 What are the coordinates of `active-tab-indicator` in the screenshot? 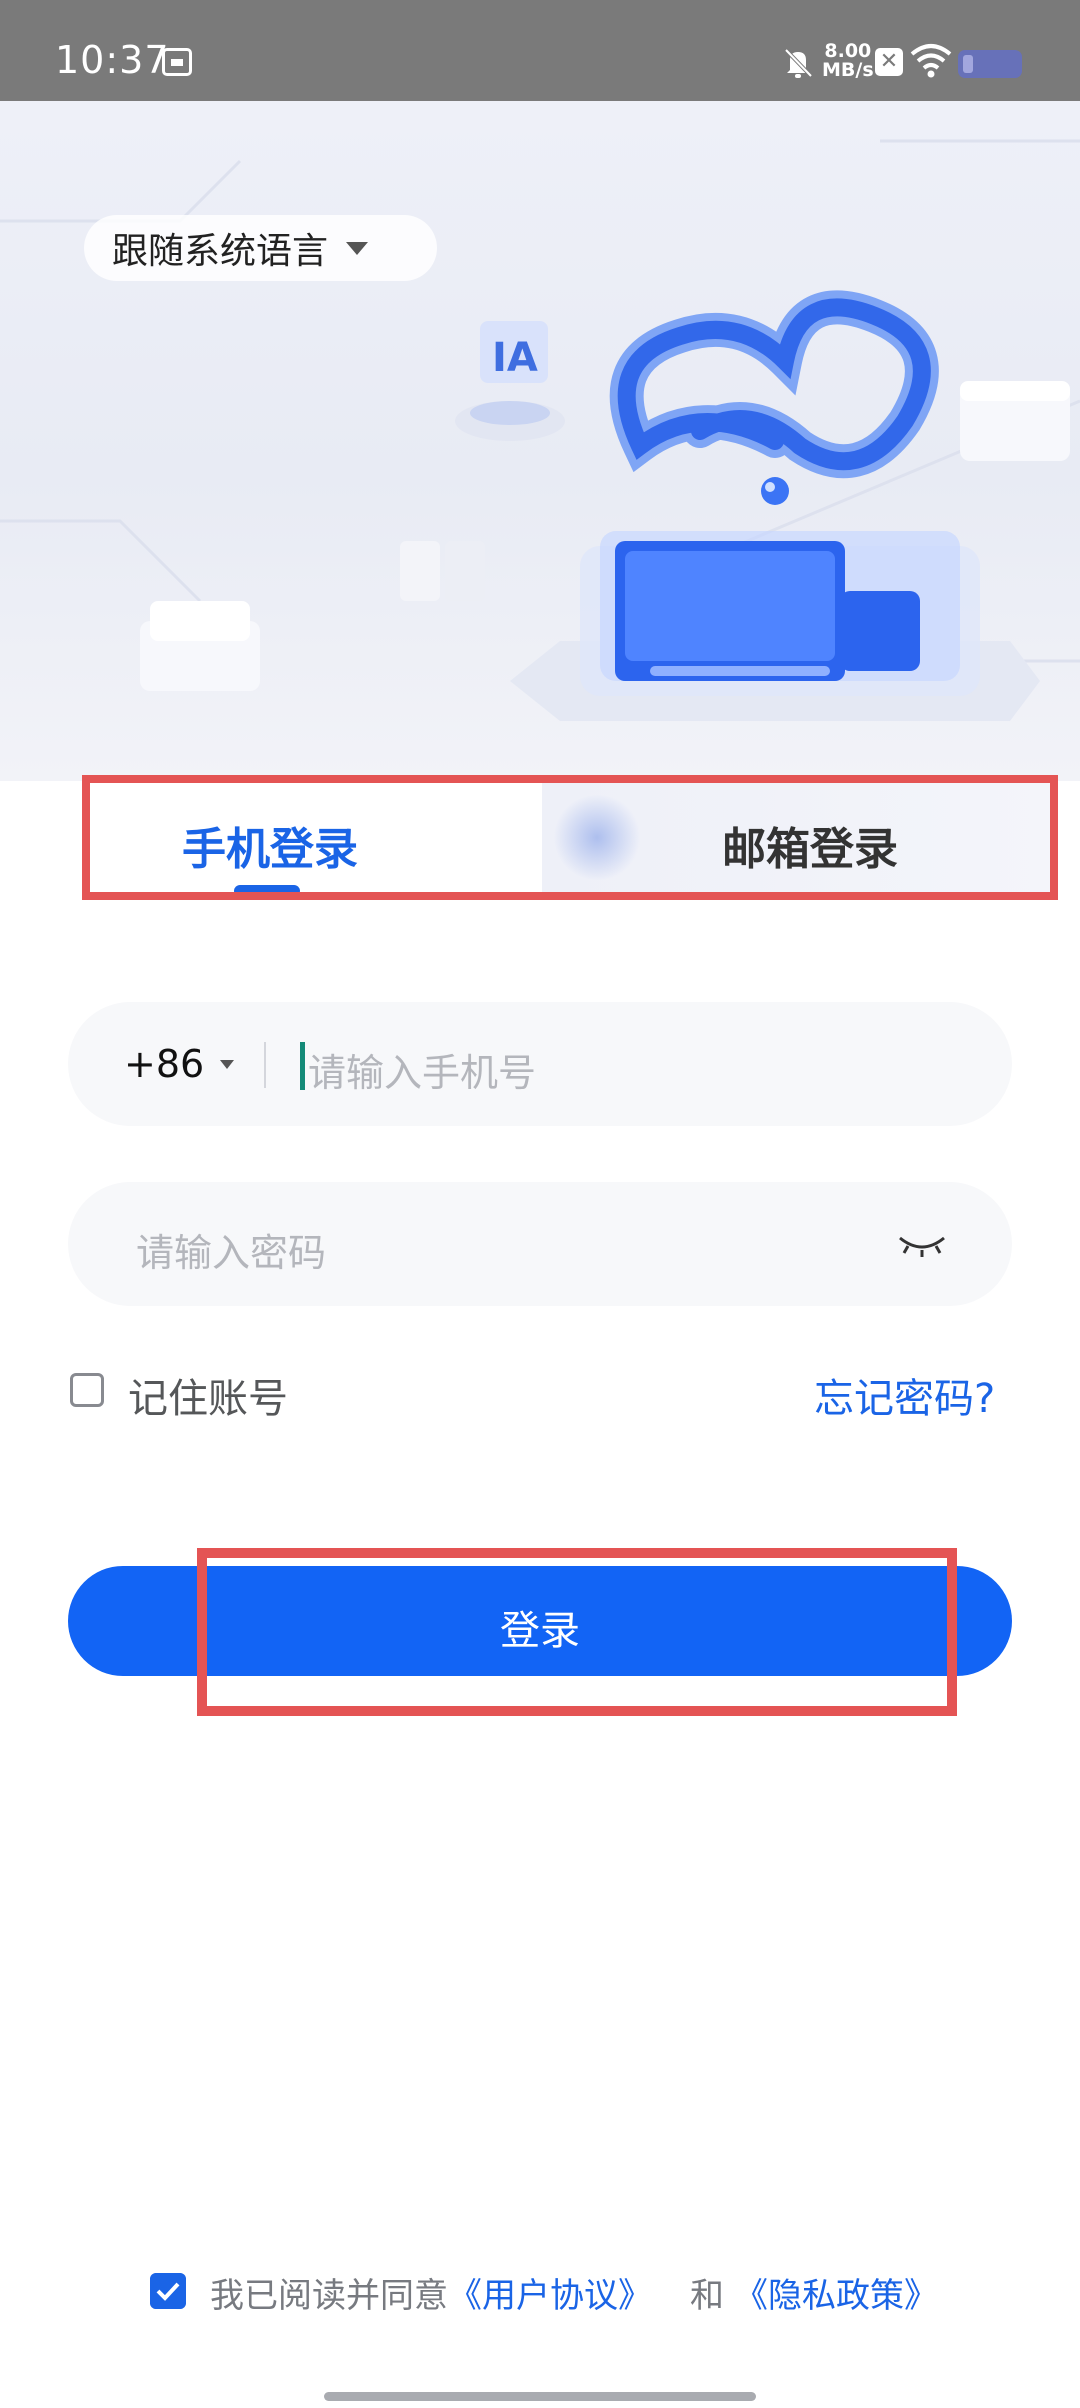 It's located at (267, 891).